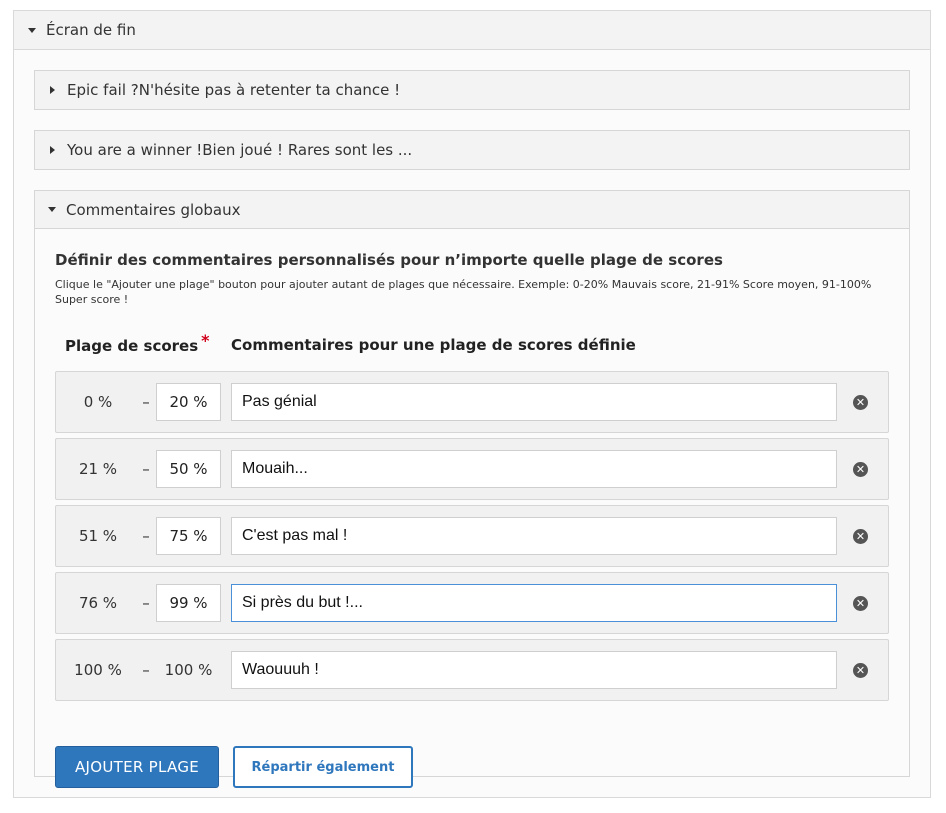  Describe the element at coordinates (188, 402) in the screenshot. I see `range-to-input: 20 %` at that location.